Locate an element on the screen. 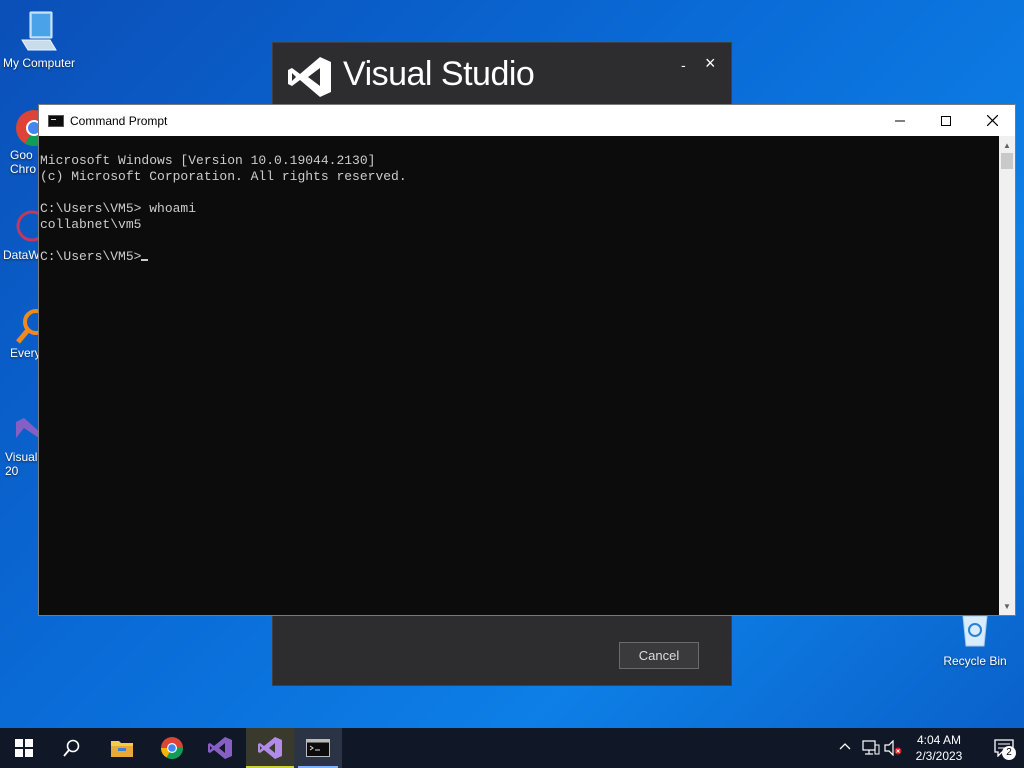  computer-icon is located at coordinates (39, 31).